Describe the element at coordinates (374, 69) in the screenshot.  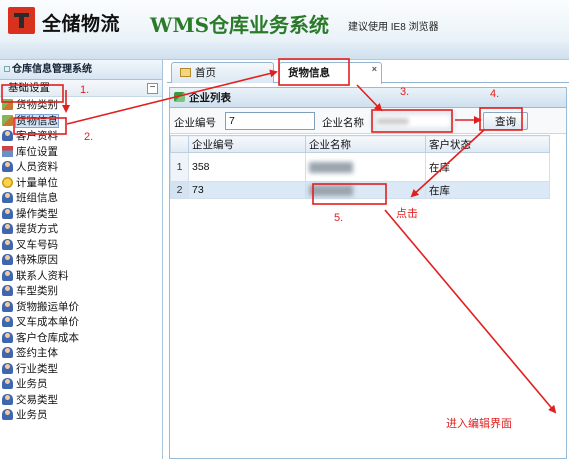
I see `close-icon: ×` at that location.